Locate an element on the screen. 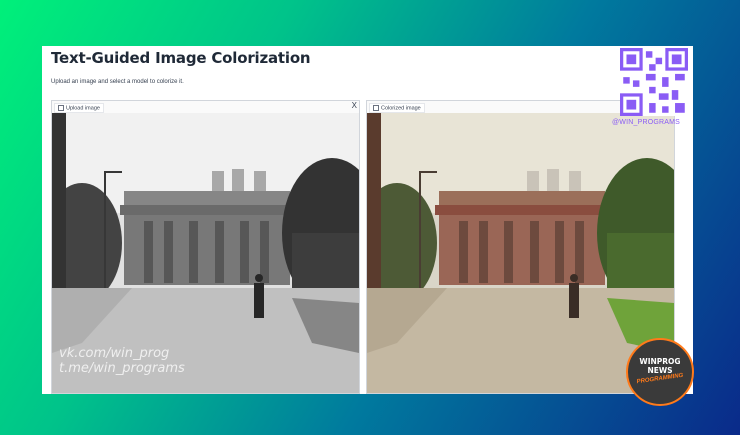 The width and height of the screenshot is (740, 435). upload-image-label: Upload image is located at coordinates (79, 108).